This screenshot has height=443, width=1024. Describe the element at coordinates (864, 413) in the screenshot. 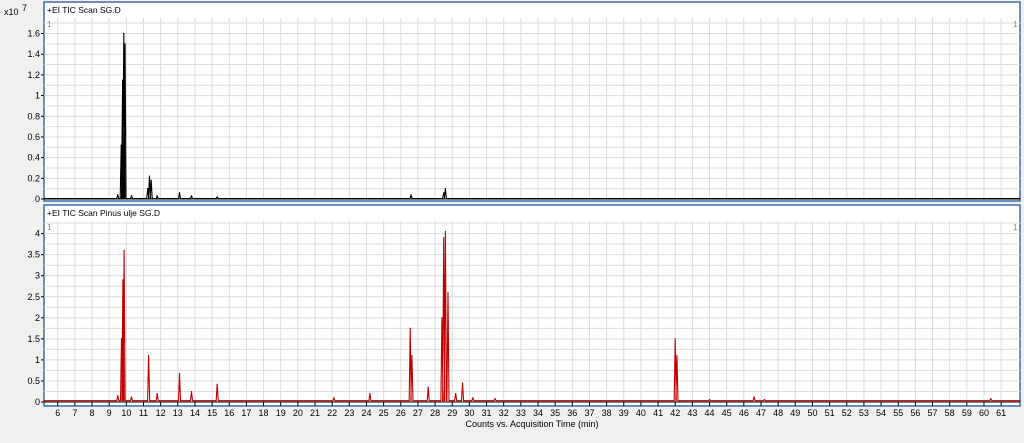

I see `x-tick-label: 53` at that location.